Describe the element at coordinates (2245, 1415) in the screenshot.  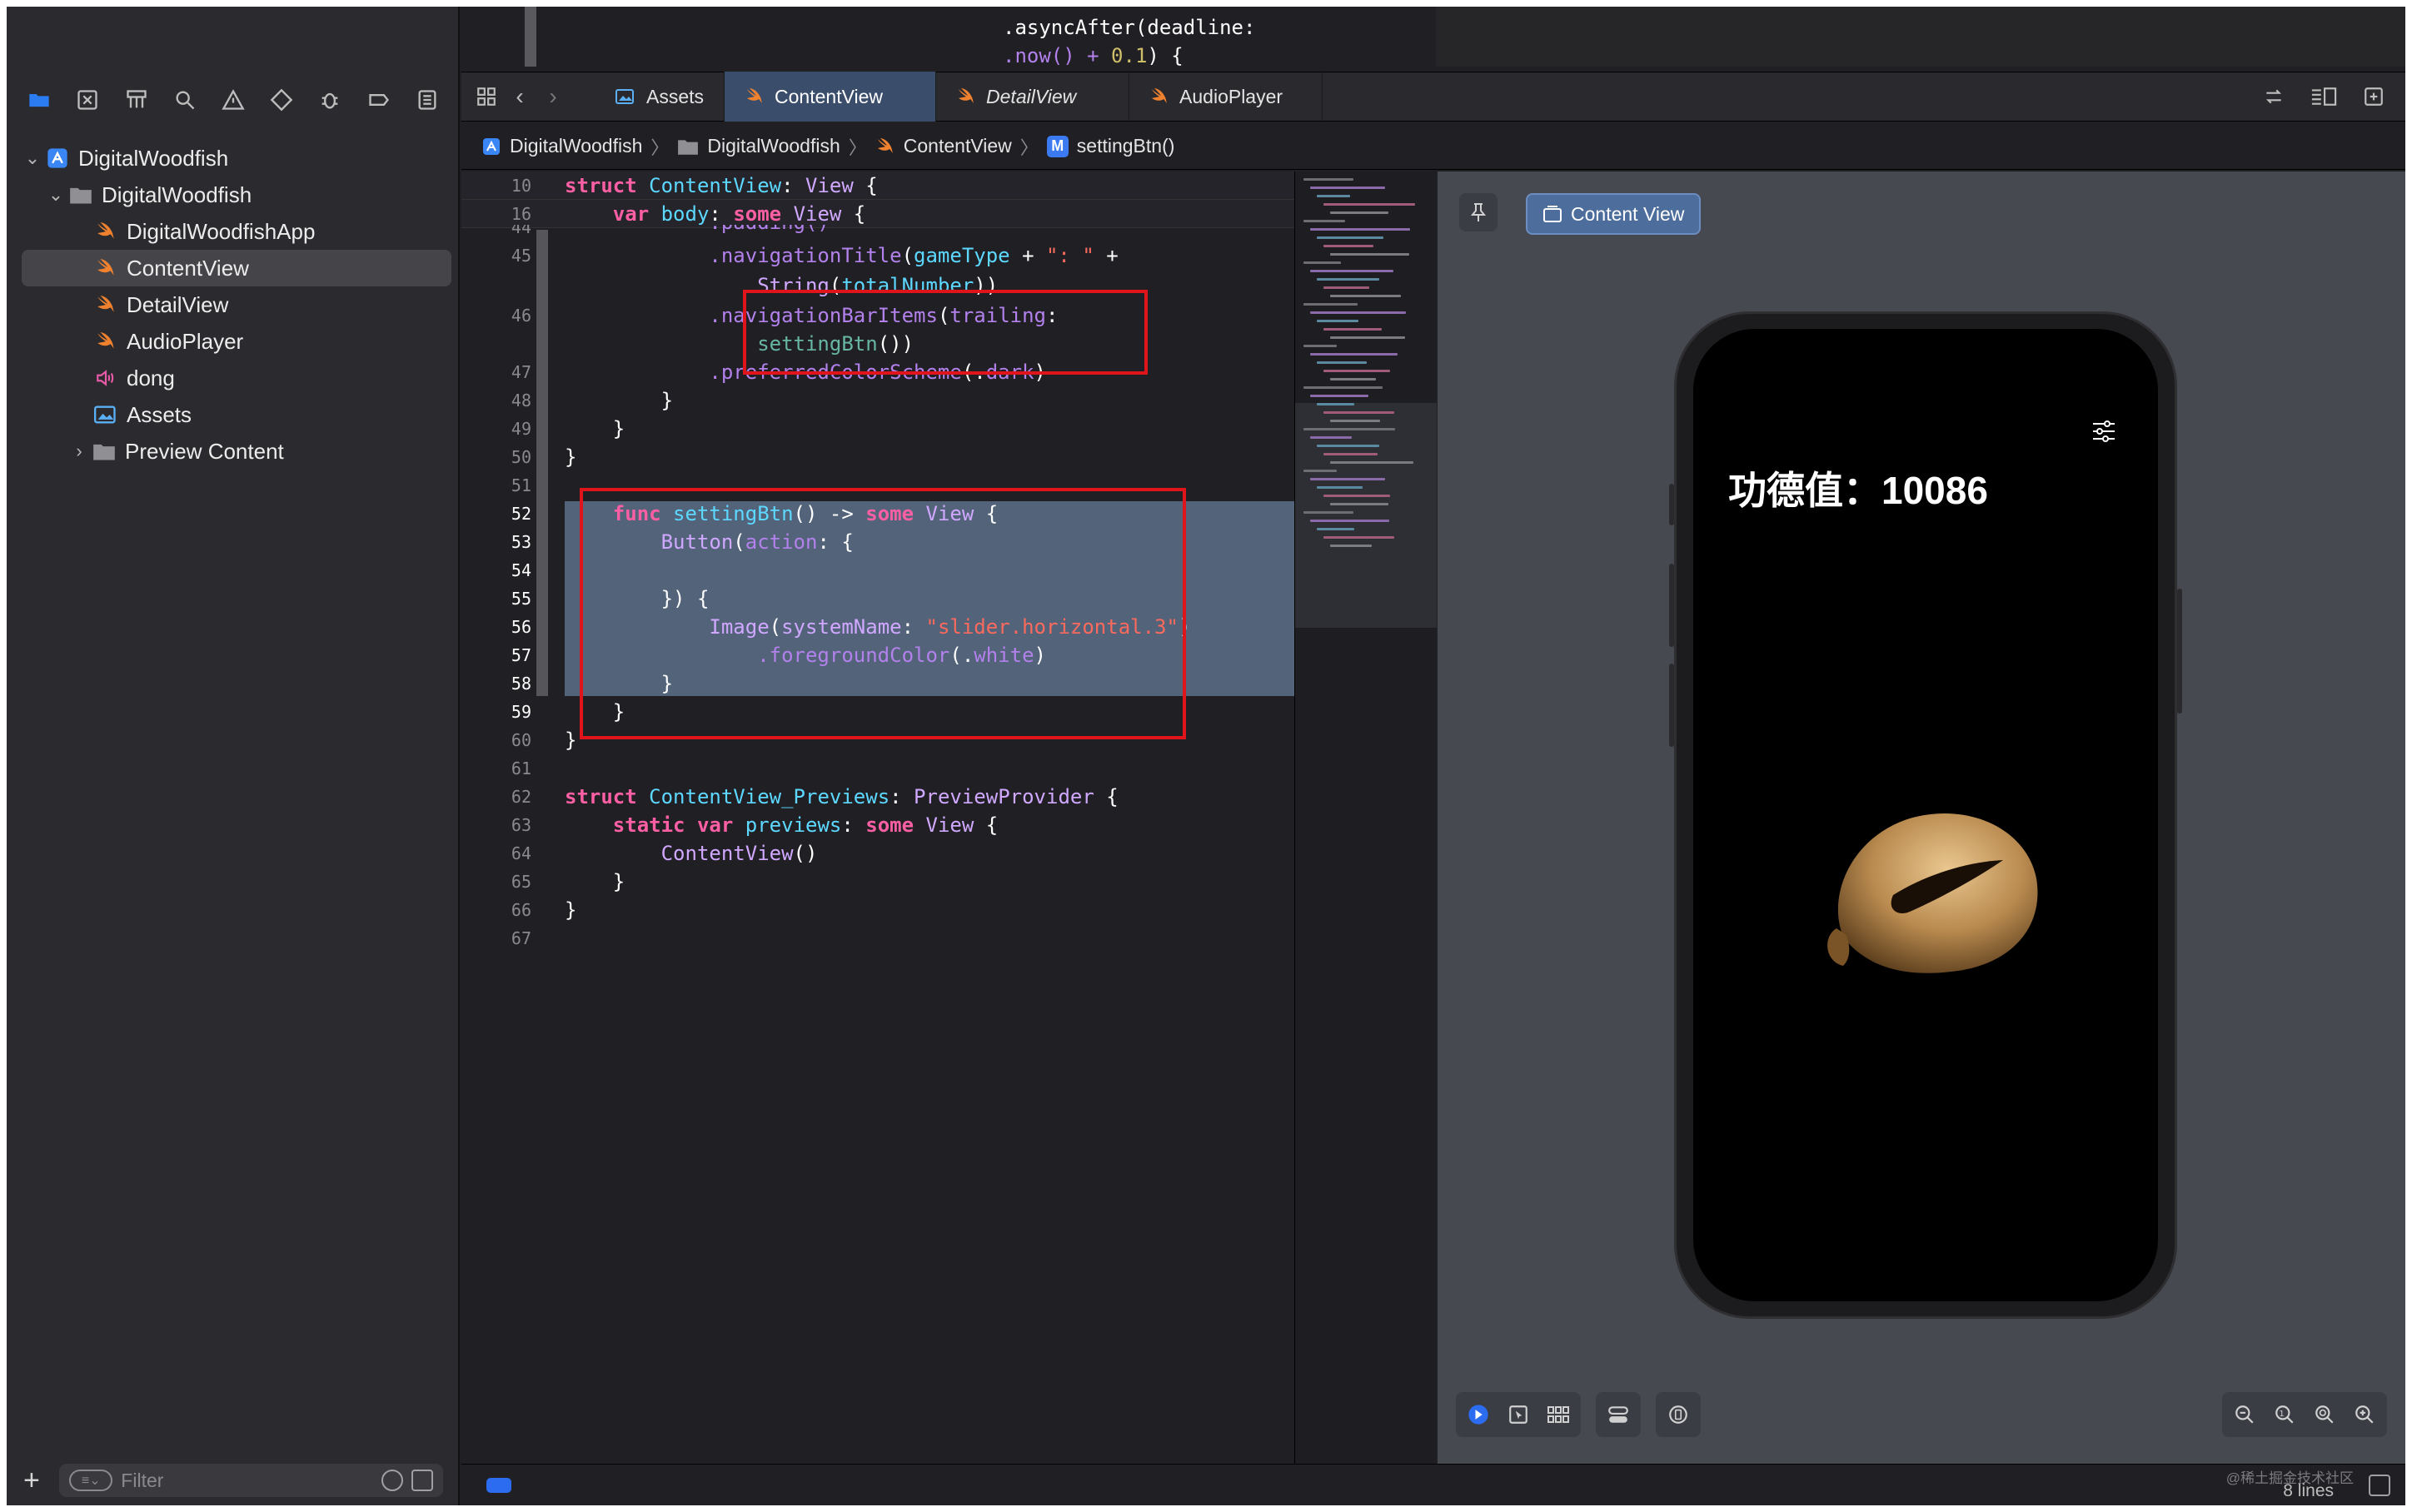
I see `zoom-out-icon` at that location.